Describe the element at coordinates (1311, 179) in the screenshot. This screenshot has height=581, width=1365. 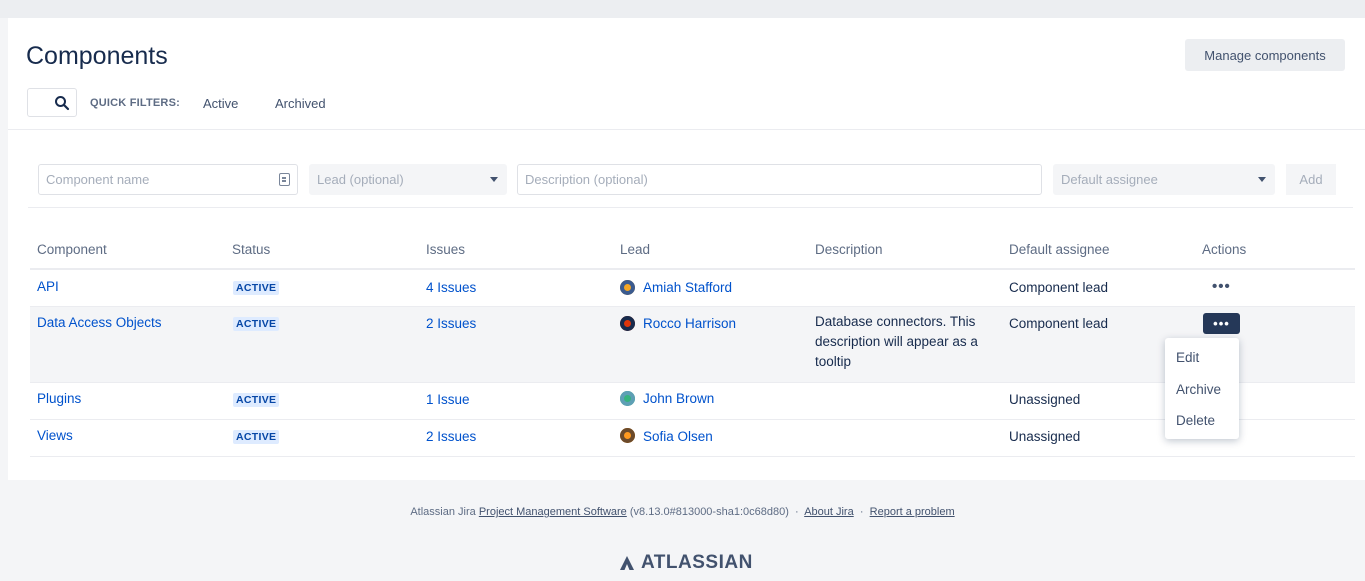
I see `add-button: Add` at that location.